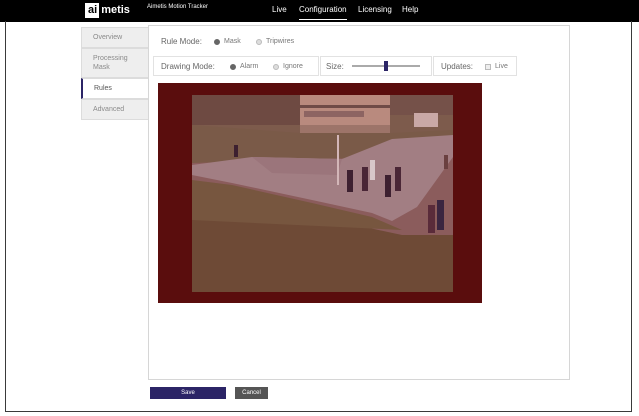 The height and width of the screenshot is (416, 639). What do you see at coordinates (488, 66) in the screenshot?
I see `checkbox-icon` at bounding box center [488, 66].